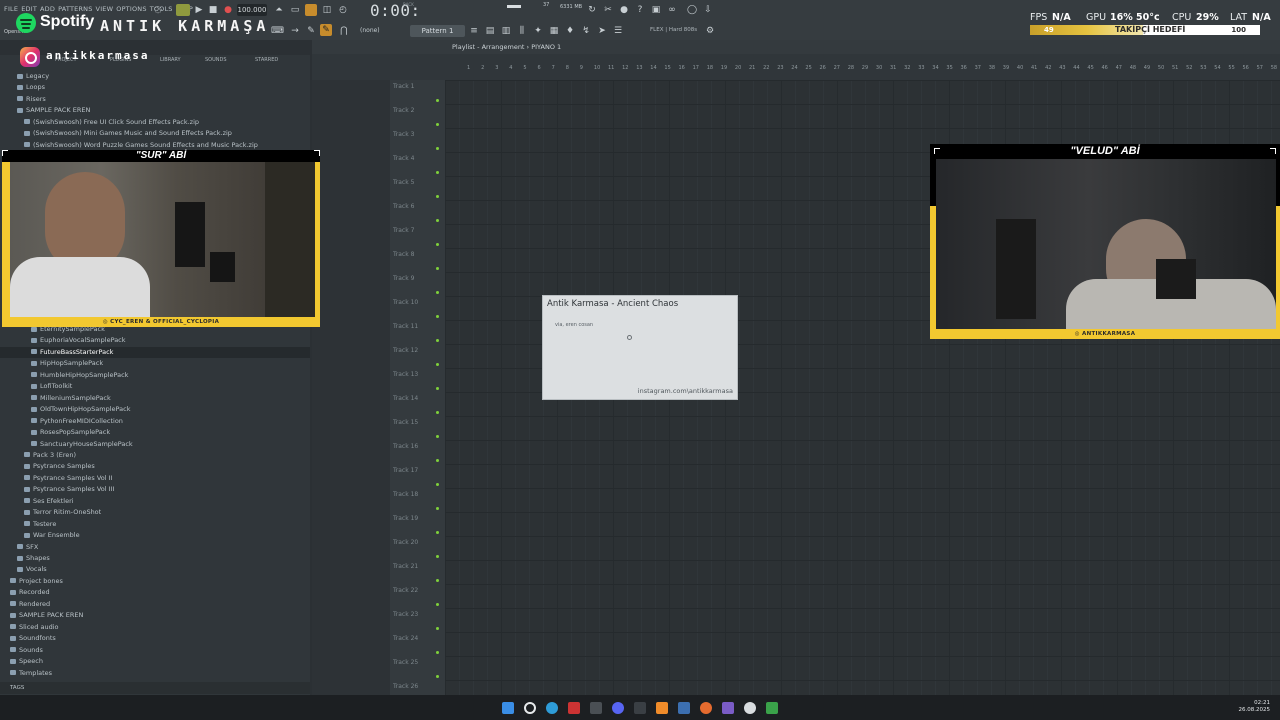  Describe the element at coordinates (474, 31) in the screenshot. I see `playlist-icon: ≡` at that location.